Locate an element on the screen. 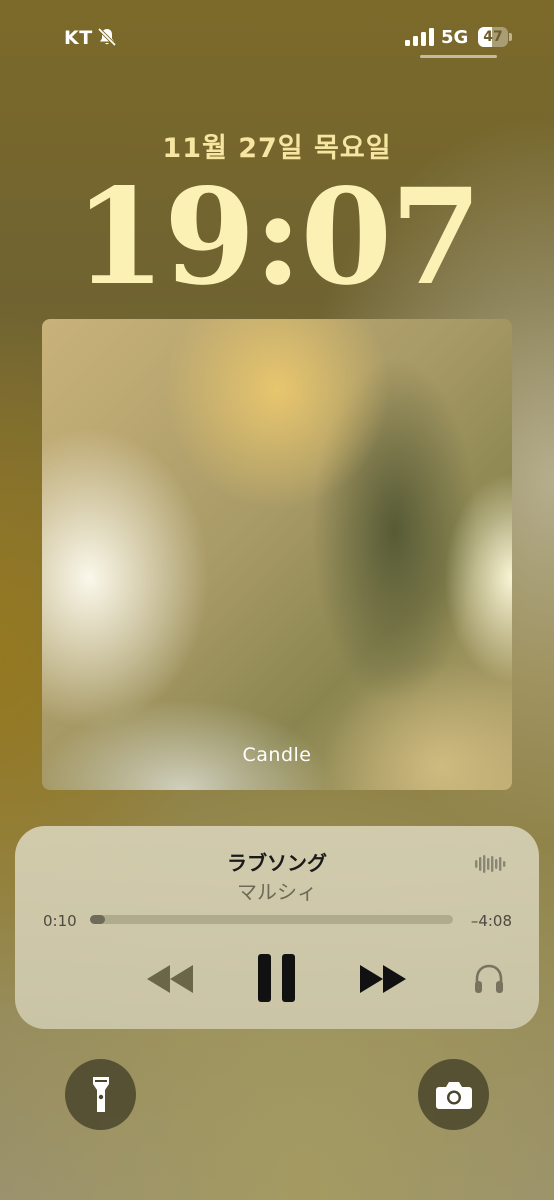 The width and height of the screenshot is (554, 1200). song-title: ラブソング is located at coordinates (277, 863).